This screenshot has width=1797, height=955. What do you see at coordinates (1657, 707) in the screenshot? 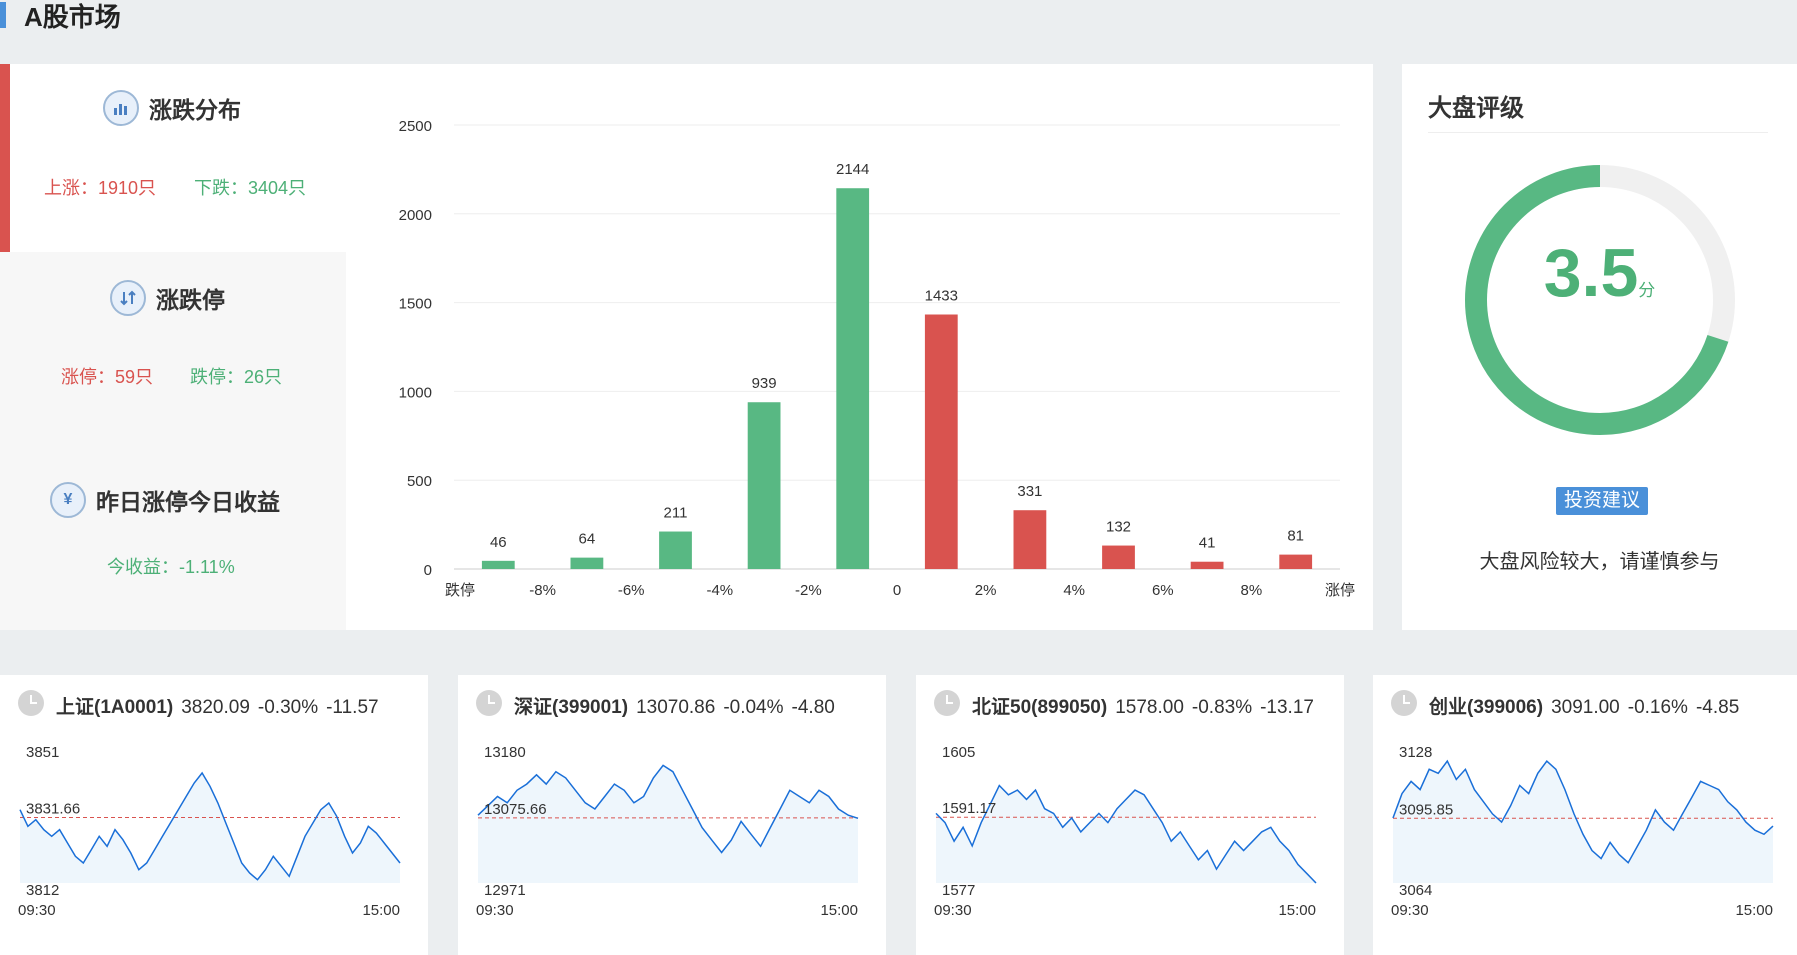
I see `index-change-percent: -0.16%` at bounding box center [1657, 707].